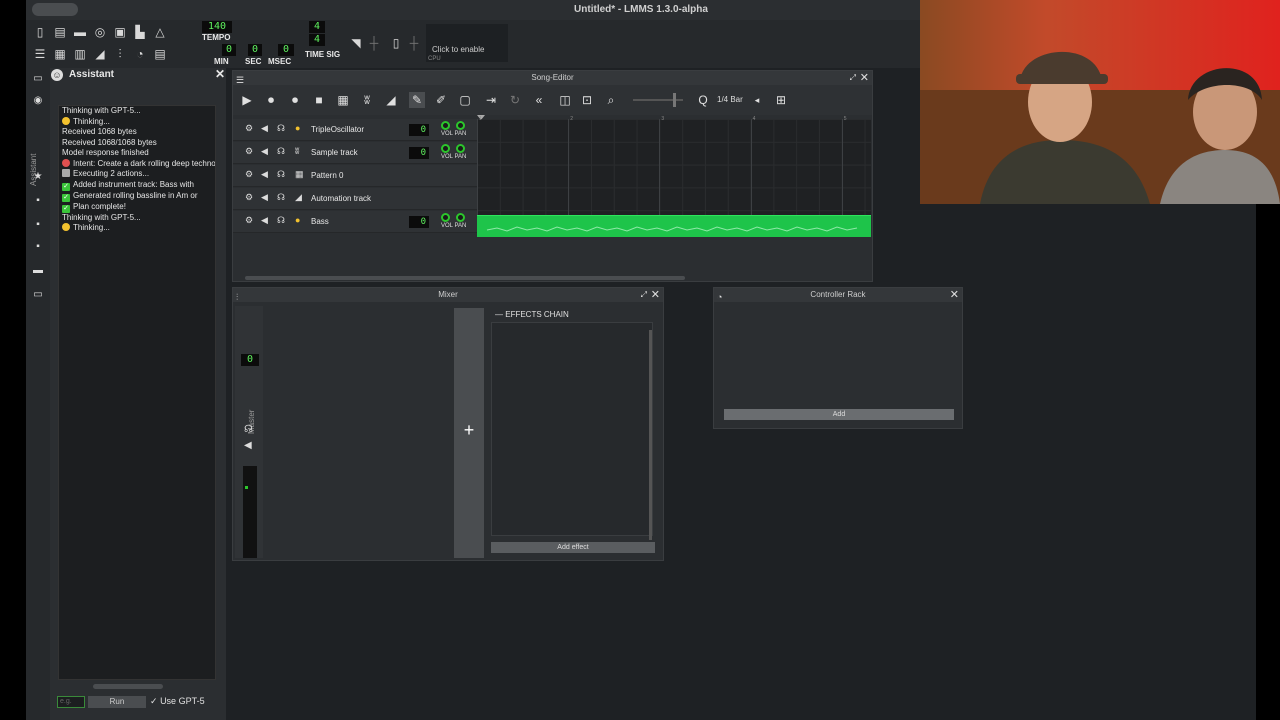 Image resolution: width=1280 pixels, height=720 pixels. What do you see at coordinates (355, 222) in the screenshot?
I see `track-row: ⚙ ◀ ☊ ● Bass 0 VOL PAN` at bounding box center [355, 222].